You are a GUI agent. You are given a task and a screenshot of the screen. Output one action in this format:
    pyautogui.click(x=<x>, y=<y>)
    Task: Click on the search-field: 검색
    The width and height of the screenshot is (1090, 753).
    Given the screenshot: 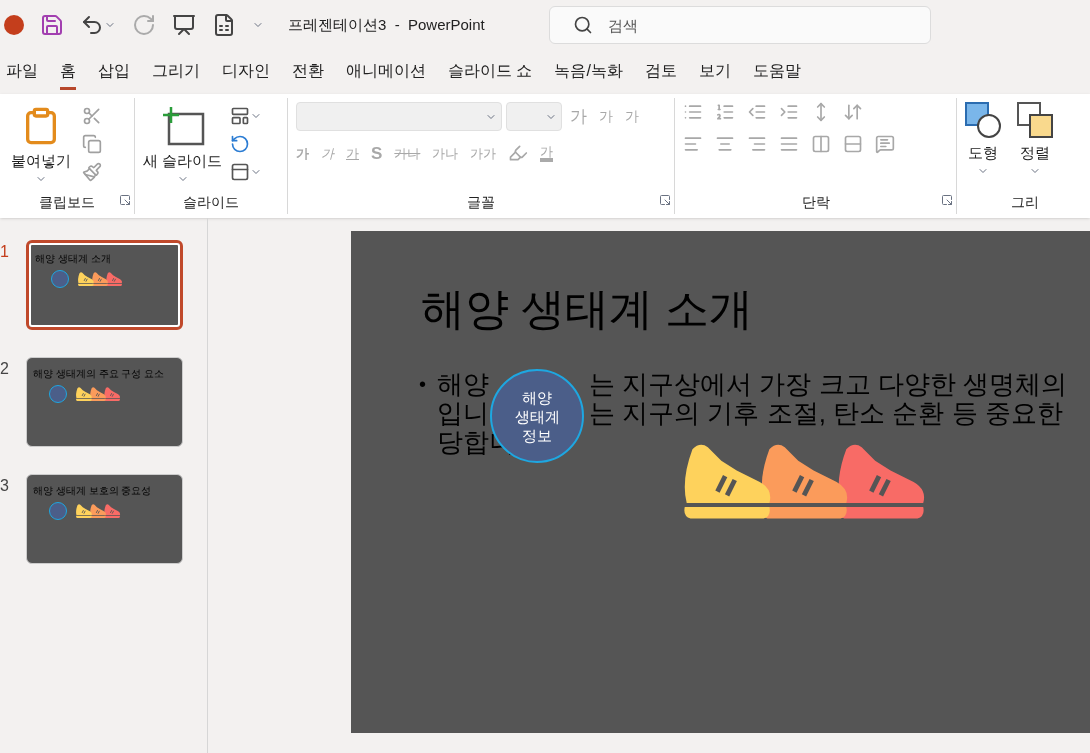 What is the action you would take?
    pyautogui.click(x=739, y=25)
    